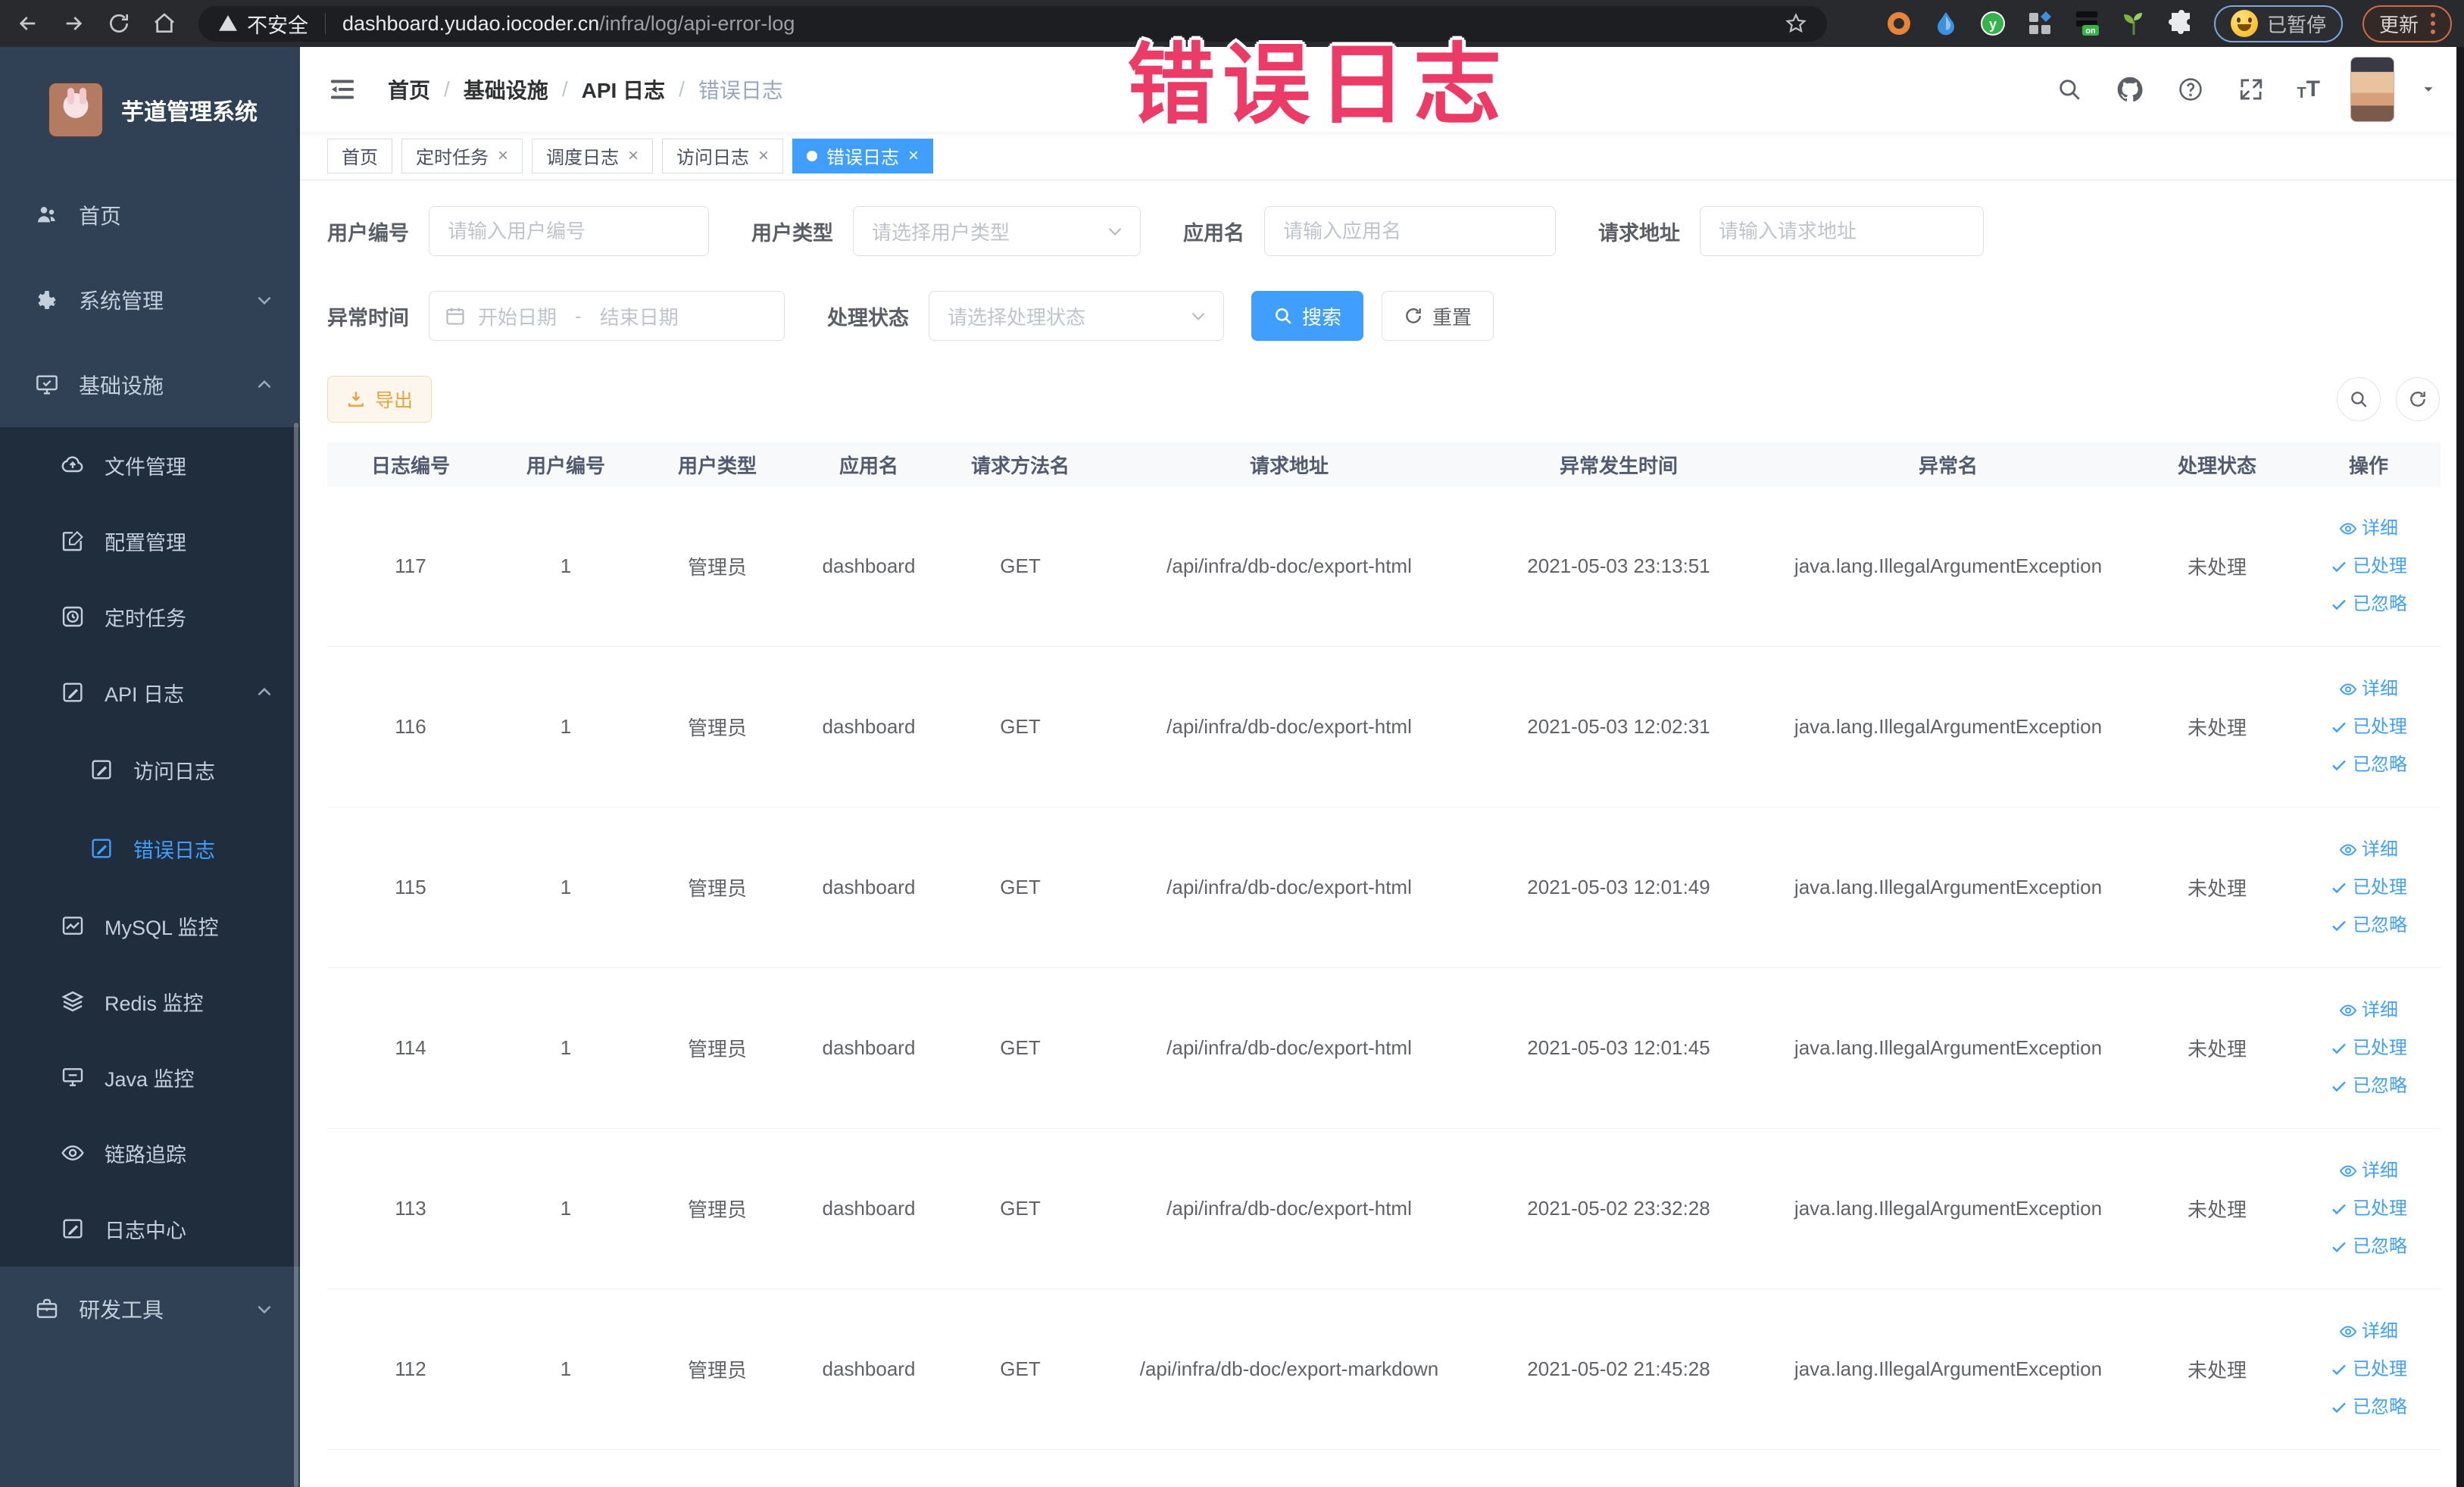 This screenshot has height=1487, width=2464. Describe the element at coordinates (1076, 316) in the screenshot. I see `process-status-select: 请选择处理状态` at that location.